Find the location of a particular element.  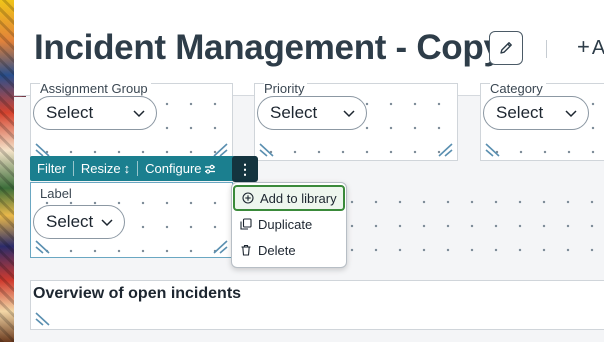

pencil-icon is located at coordinates (506, 48).